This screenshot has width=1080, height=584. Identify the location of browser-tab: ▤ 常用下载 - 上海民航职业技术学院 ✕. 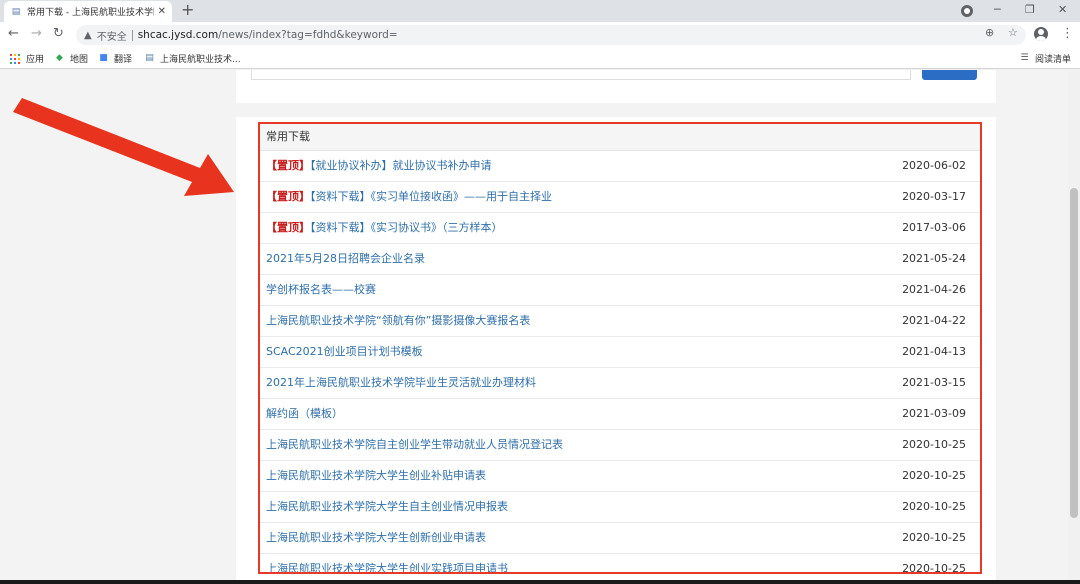
(88, 11).